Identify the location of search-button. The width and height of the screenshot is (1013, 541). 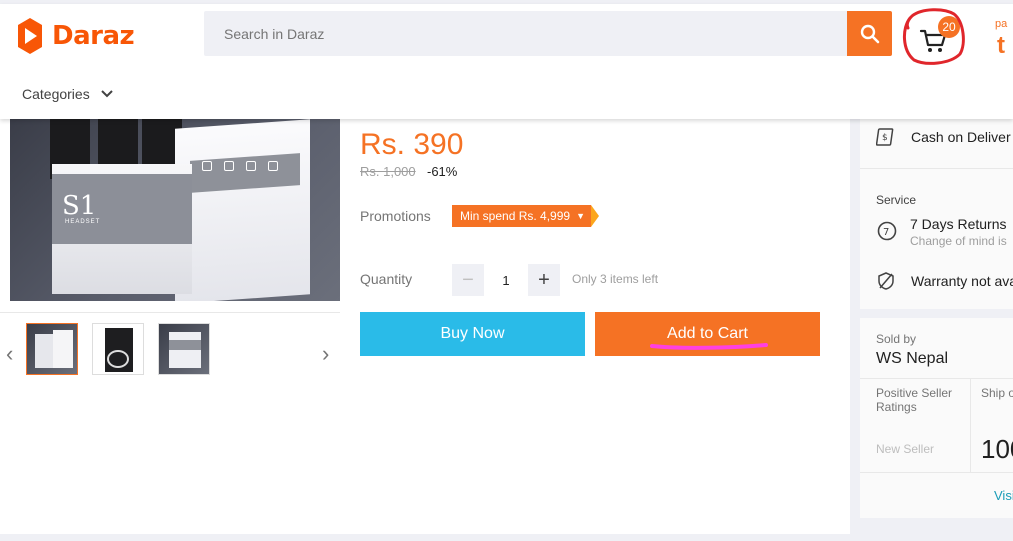
(869, 33).